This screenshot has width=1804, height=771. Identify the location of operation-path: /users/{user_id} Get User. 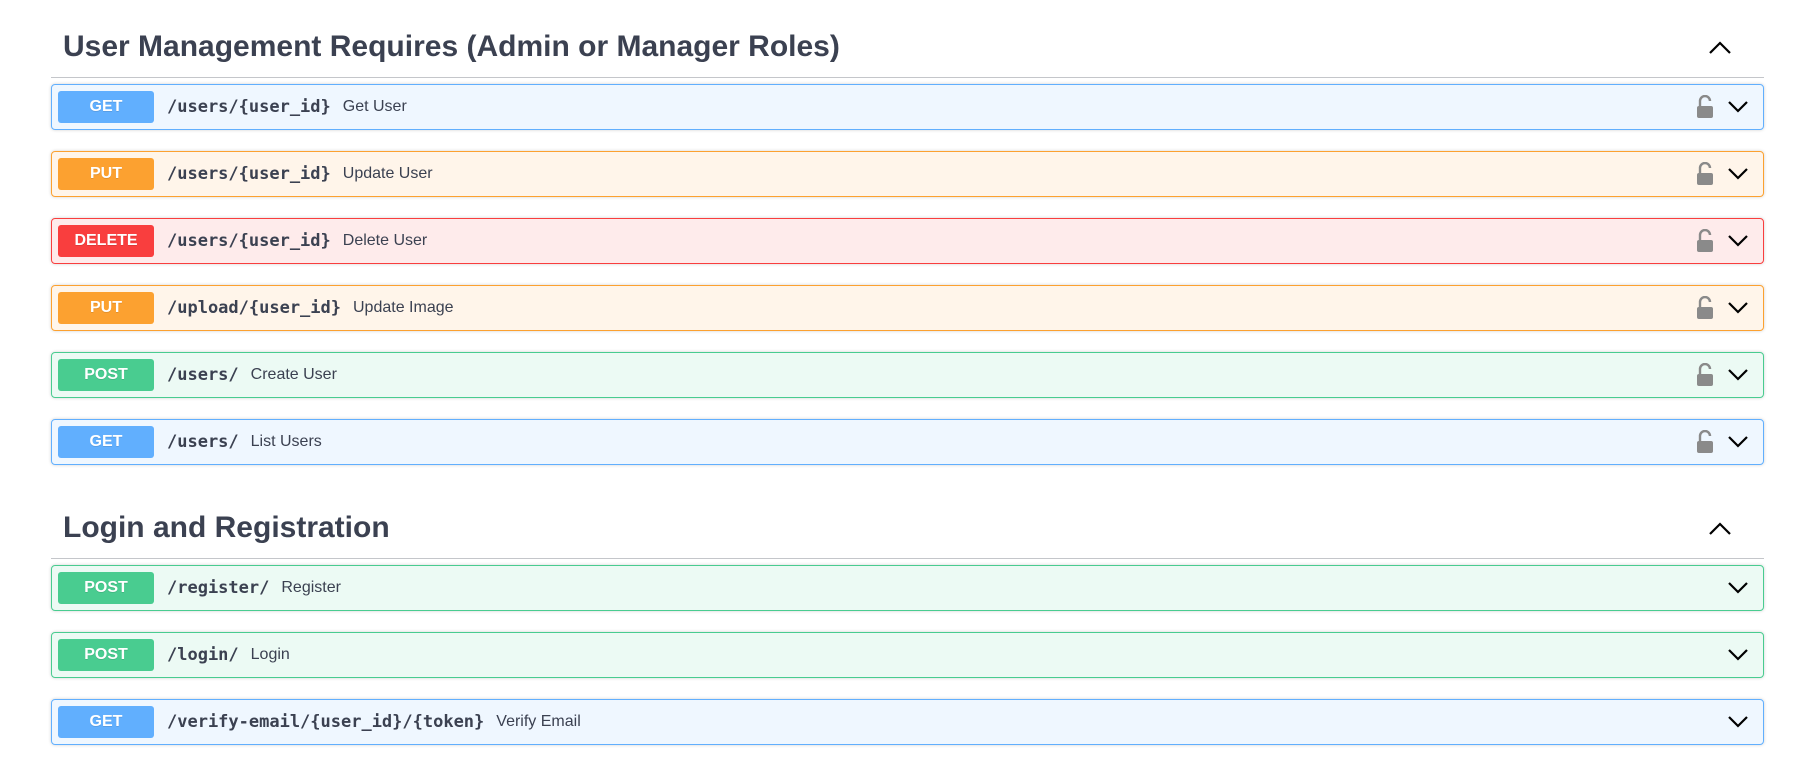
(287, 107).